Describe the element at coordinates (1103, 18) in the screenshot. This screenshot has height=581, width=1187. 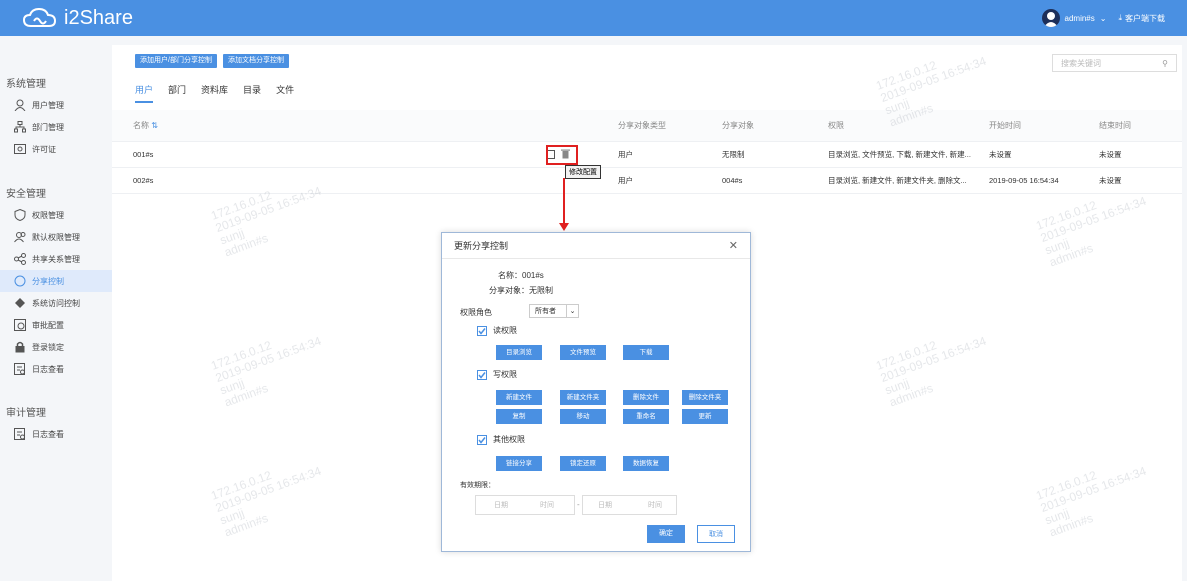
I see `chevron-down-icon: ⌄` at that location.